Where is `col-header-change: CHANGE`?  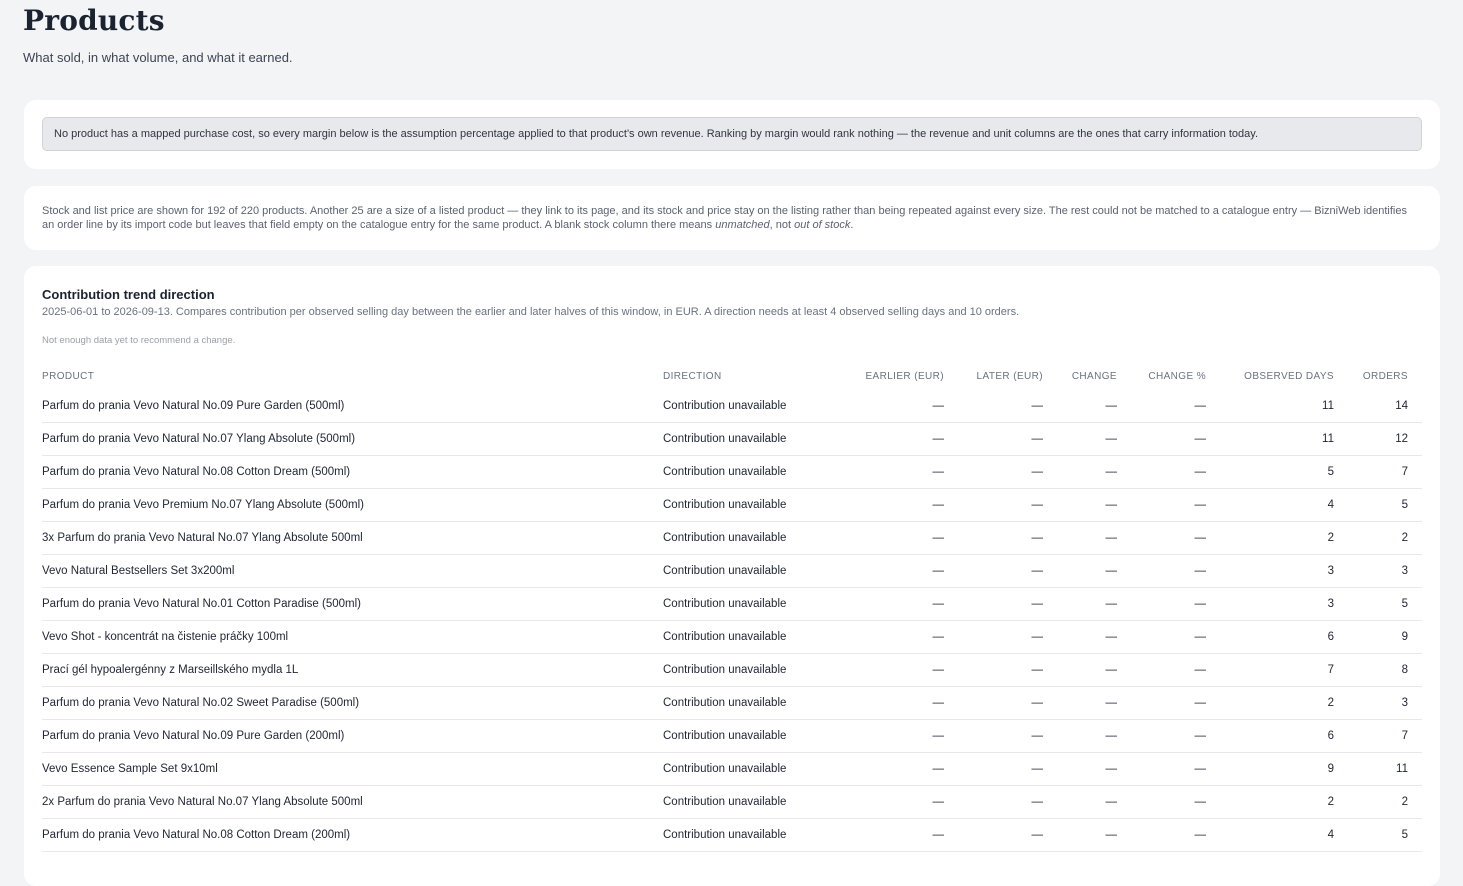 col-header-change: CHANGE is located at coordinates (1080, 376).